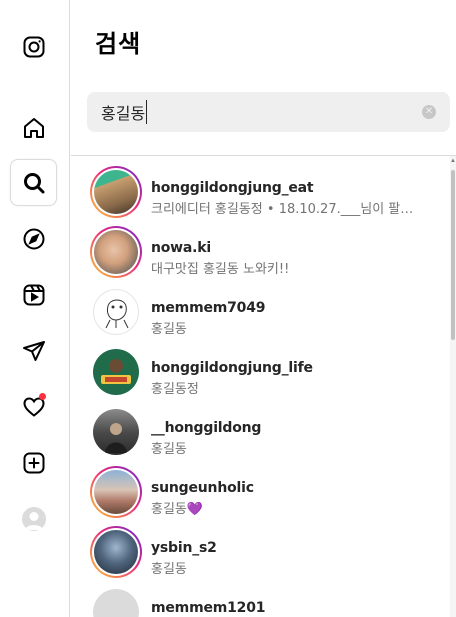  Describe the element at coordinates (260, 550) in the screenshot. I see `result-row: ysbin_s2 홍길동` at that location.